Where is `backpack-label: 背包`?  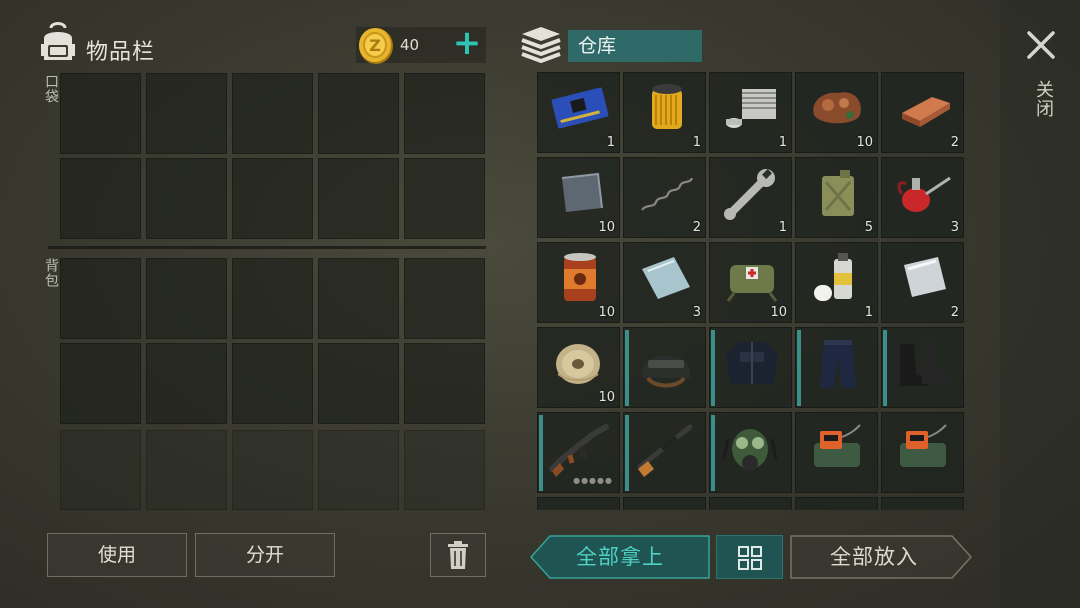 backpack-label: 背包 is located at coordinates (51, 273).